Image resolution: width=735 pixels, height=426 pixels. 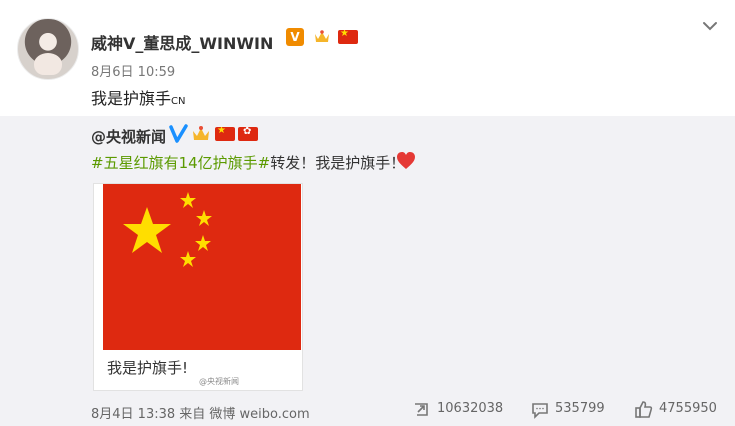 I want to click on repost-text: #五星红旗有14亿护旗手#转发！我是护旗手！, so click(x=248, y=162).